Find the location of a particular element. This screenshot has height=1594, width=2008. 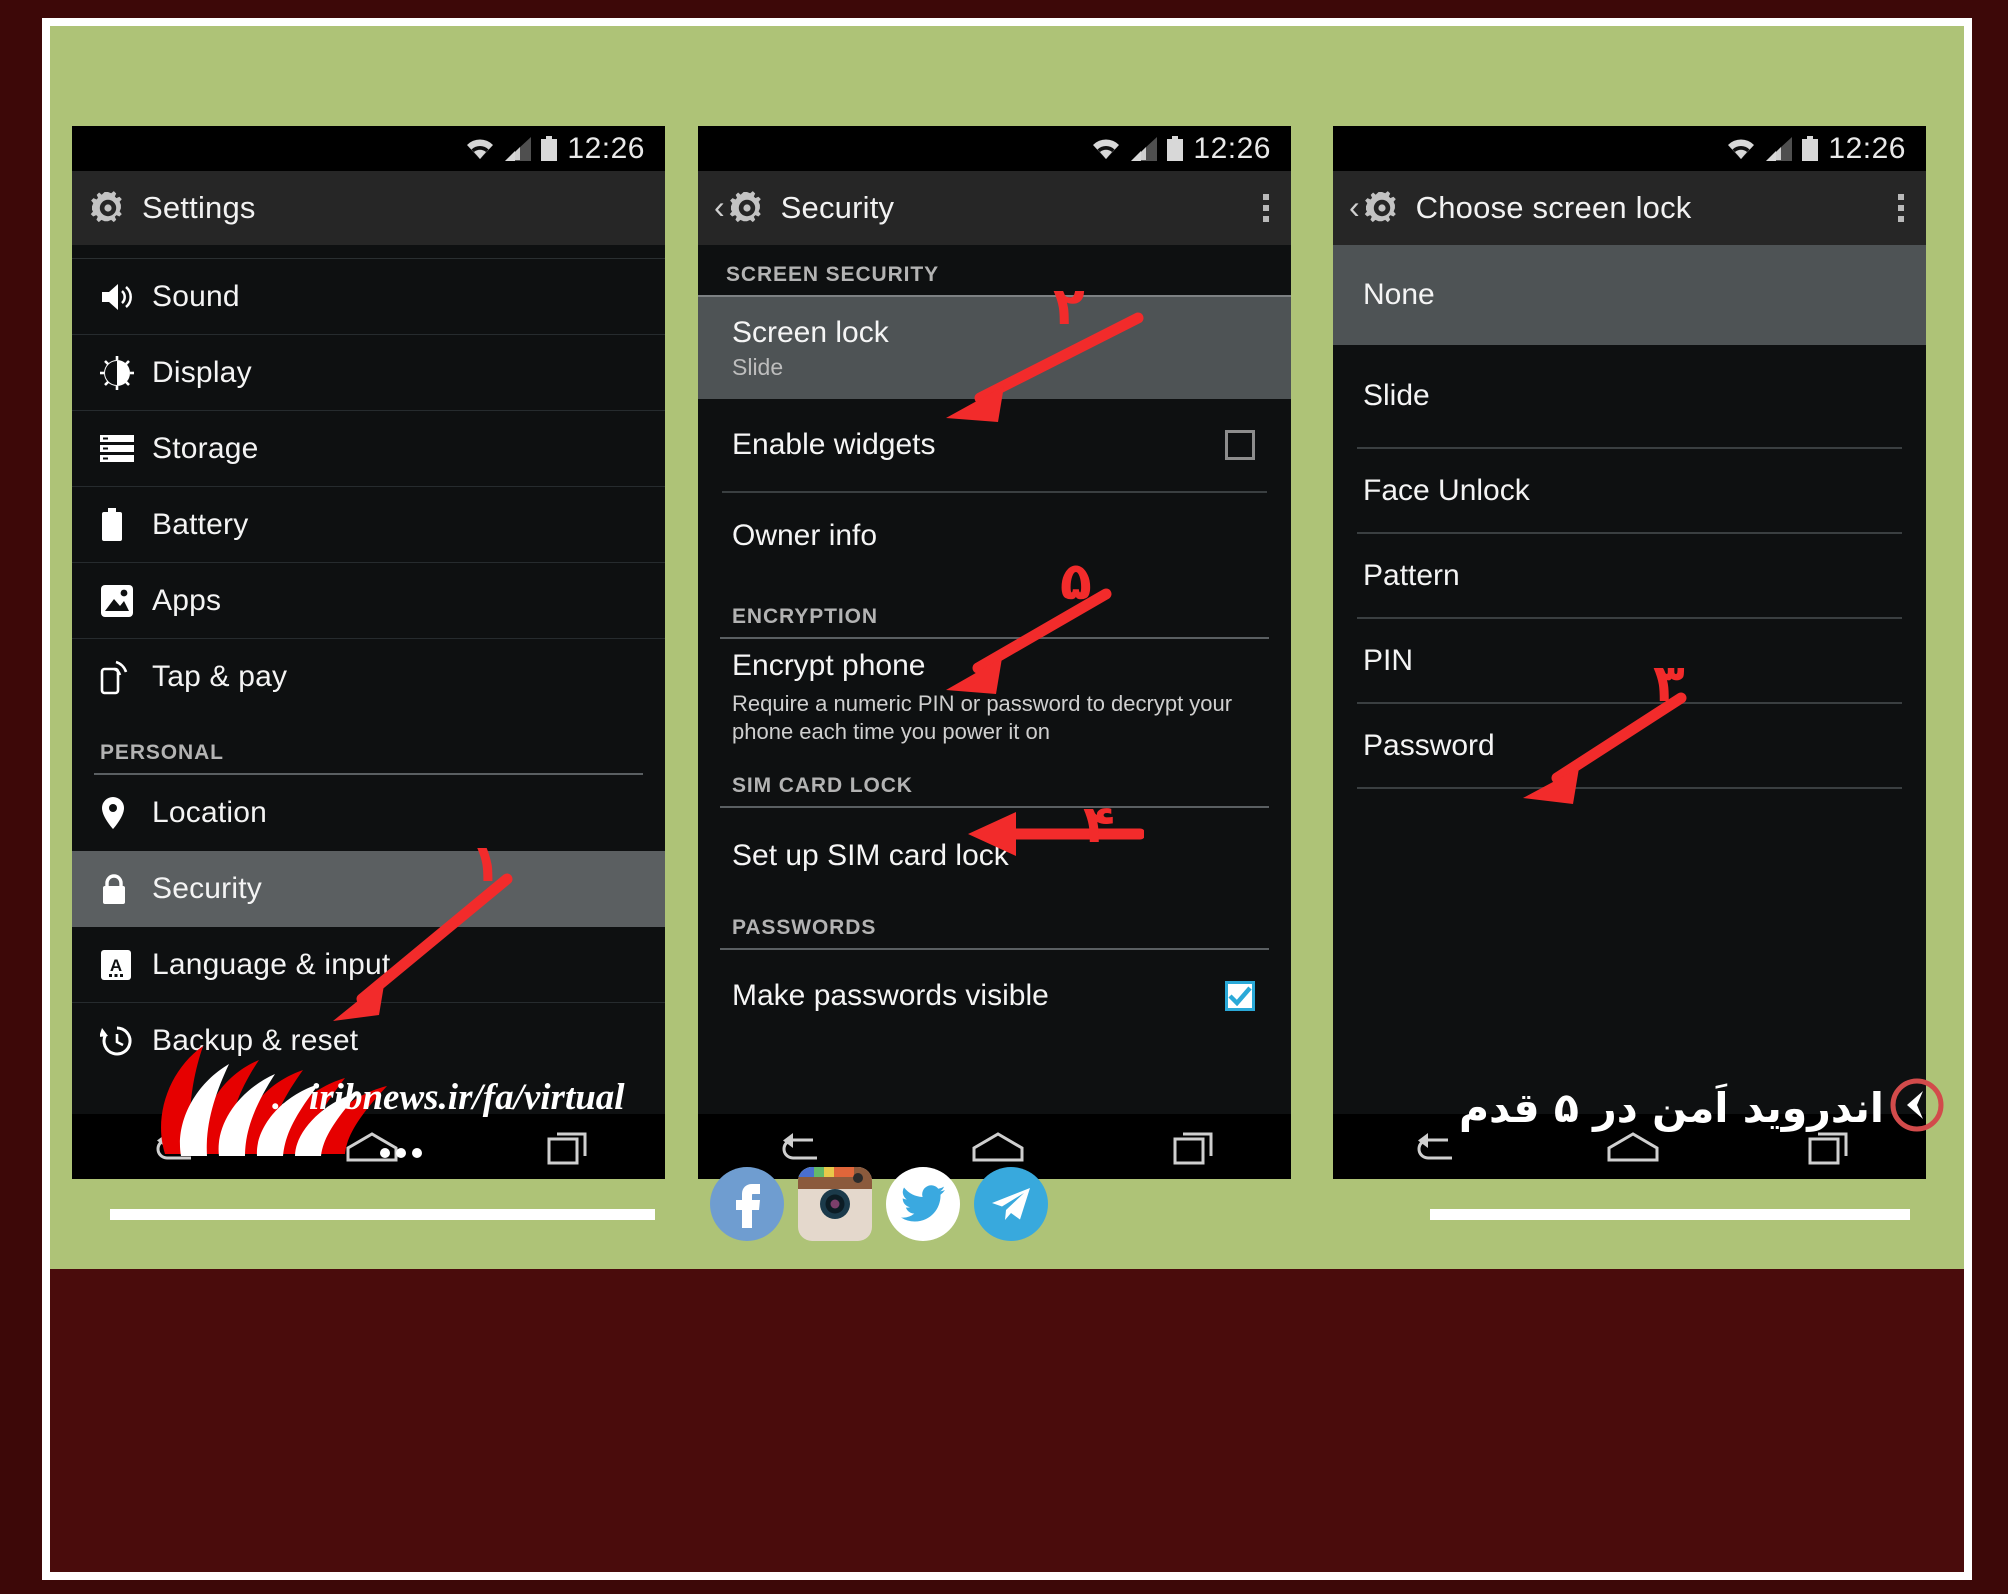

setting-set-up-sim-card-lock: Set up SIM card lock is located at coordinates (994, 856).